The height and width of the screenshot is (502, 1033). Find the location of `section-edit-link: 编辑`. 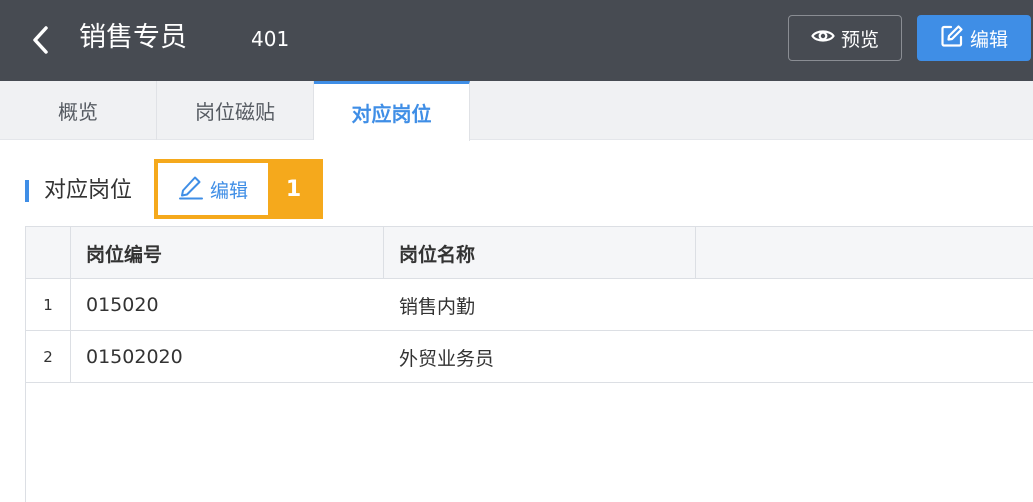

section-edit-link: 编辑 is located at coordinates (213, 189).